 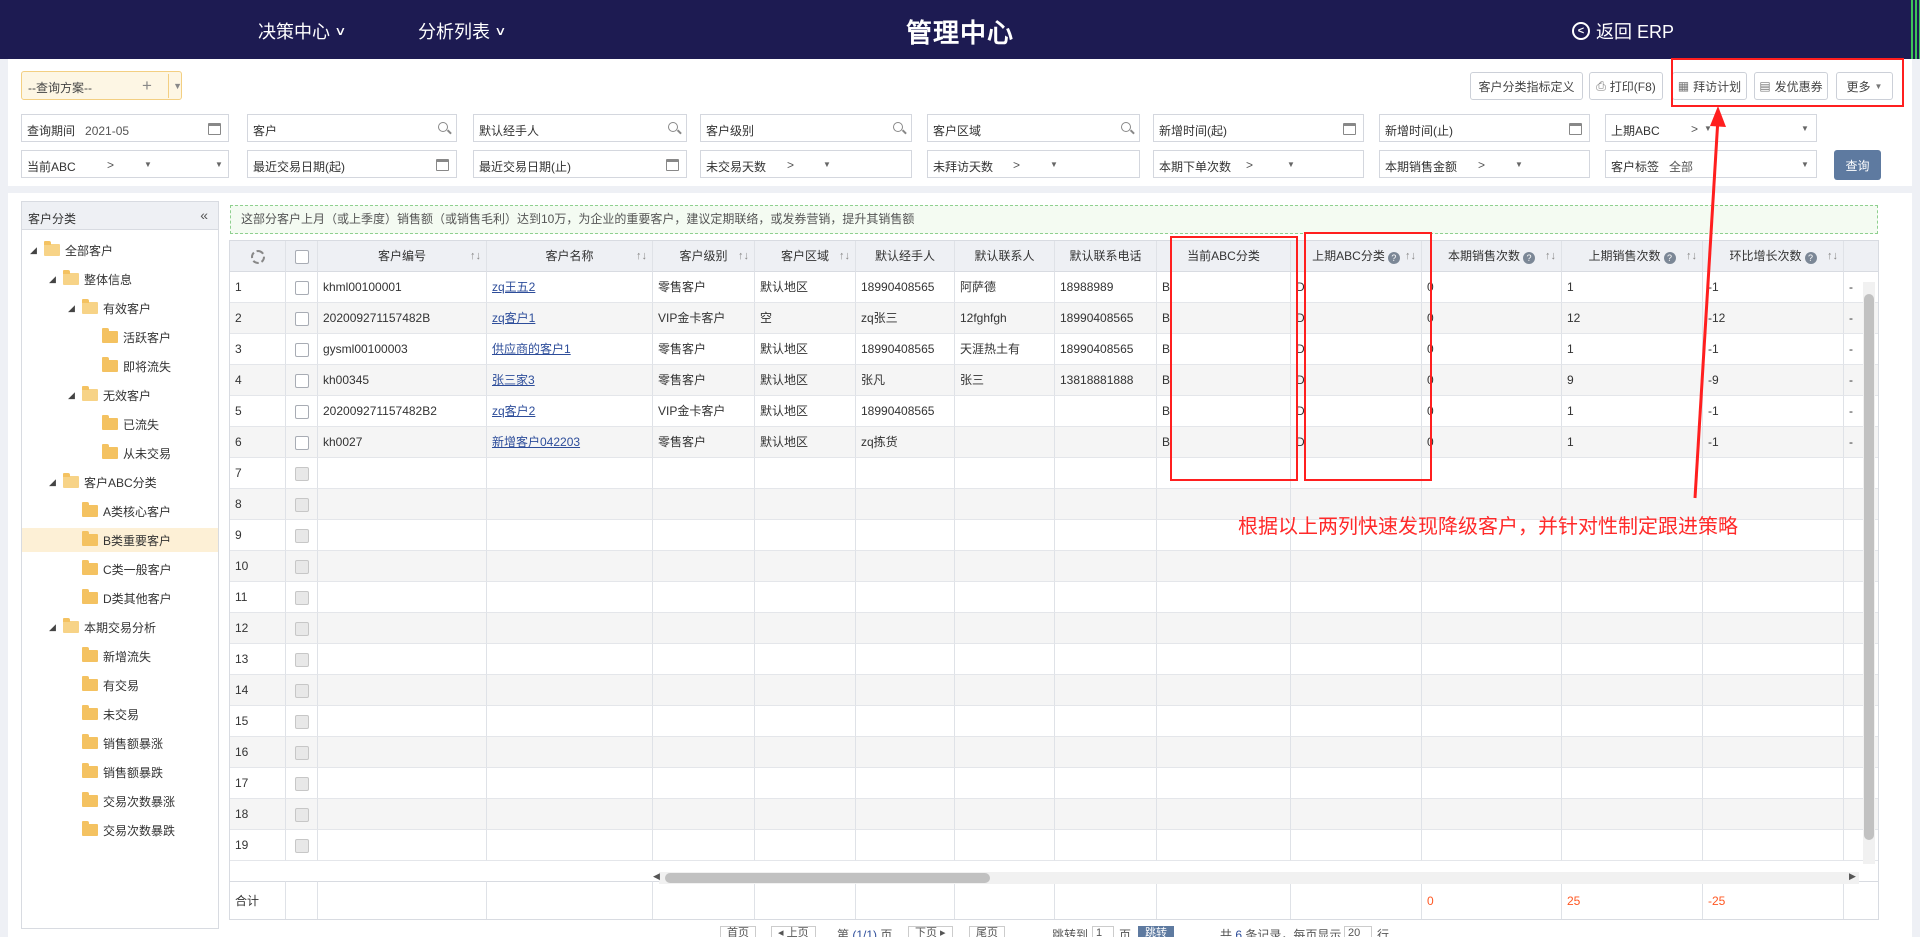 I want to click on sidebar-item: ◢ 客户ABC分类, so click(x=103, y=482).